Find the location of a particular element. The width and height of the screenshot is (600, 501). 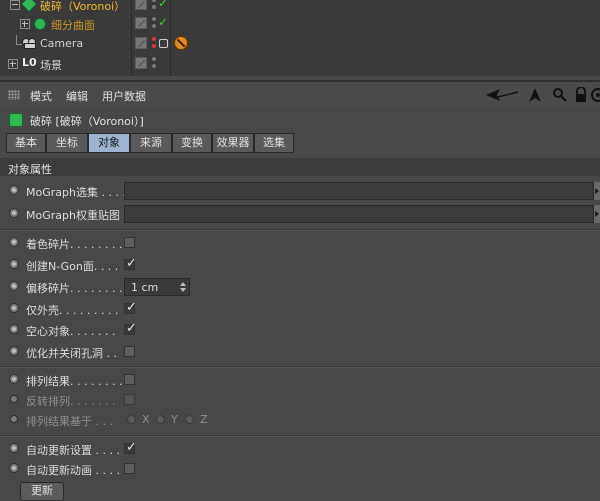

axis-x-radio is located at coordinates (131, 419).